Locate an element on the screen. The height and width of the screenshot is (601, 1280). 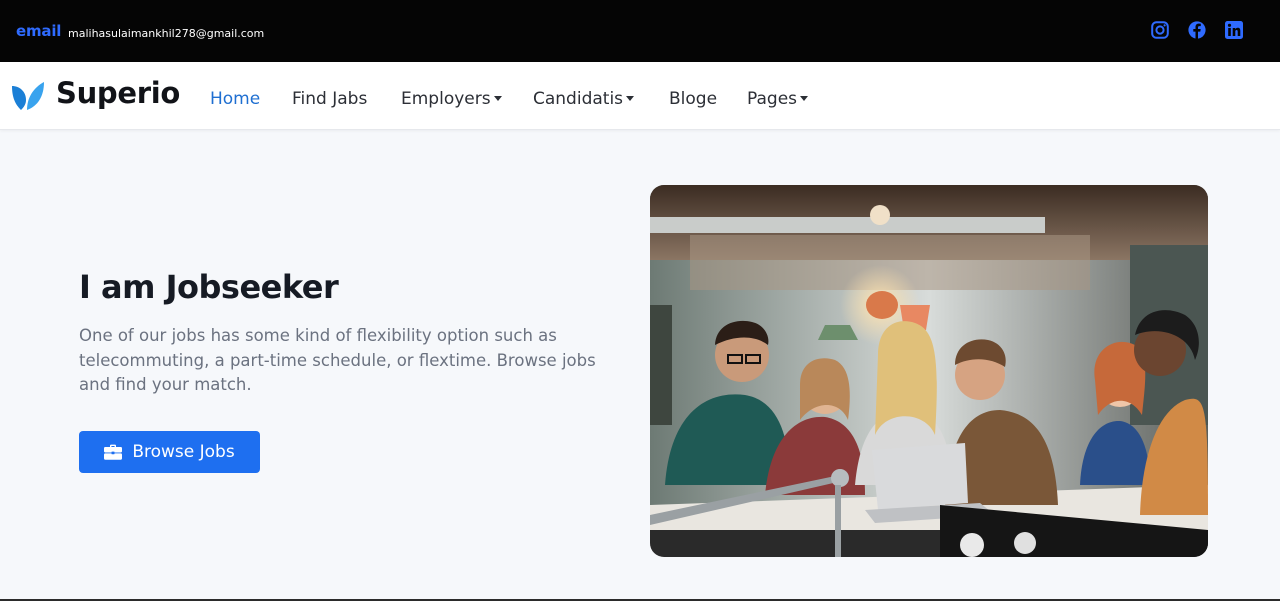
nav-find-jobs-label: Find Jabs is located at coordinates (330, 99).